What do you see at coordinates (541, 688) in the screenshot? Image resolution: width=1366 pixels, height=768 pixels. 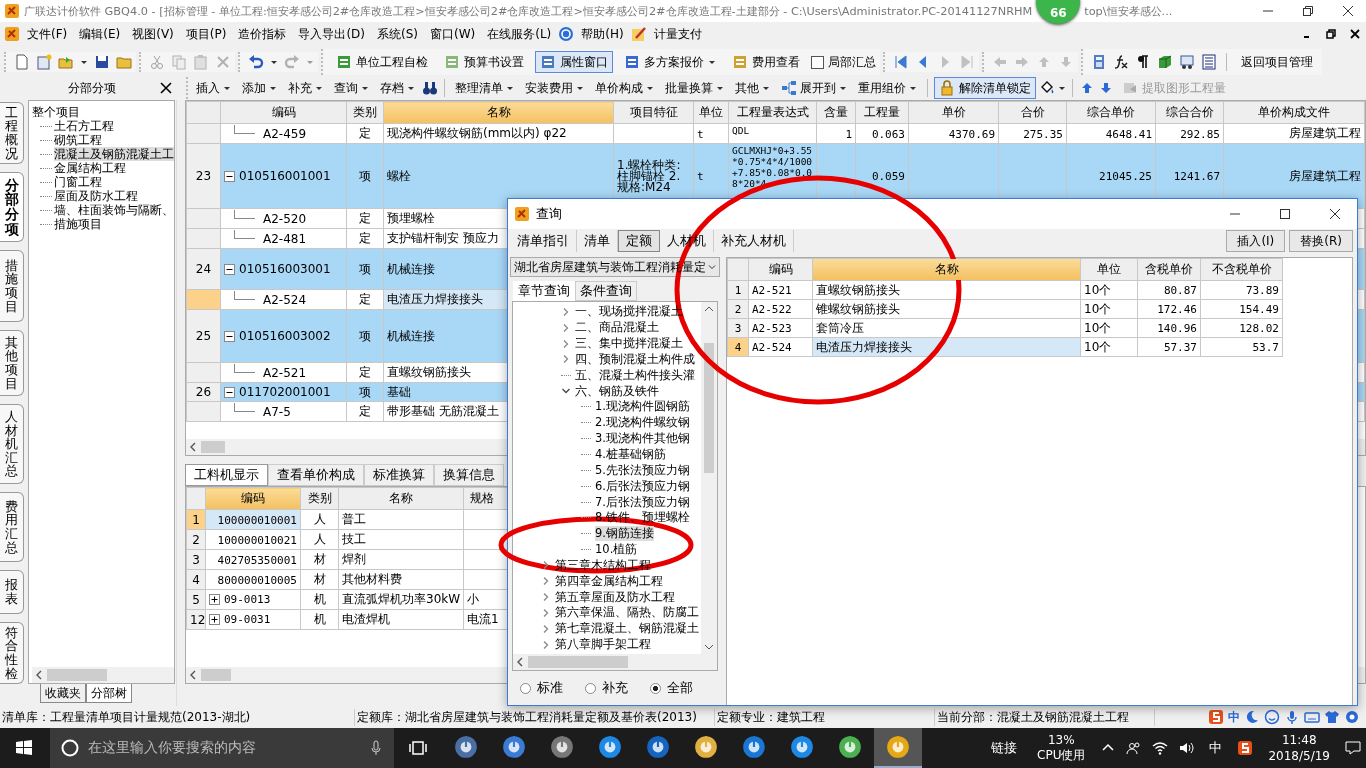 I see `radio-button: 标准` at bounding box center [541, 688].